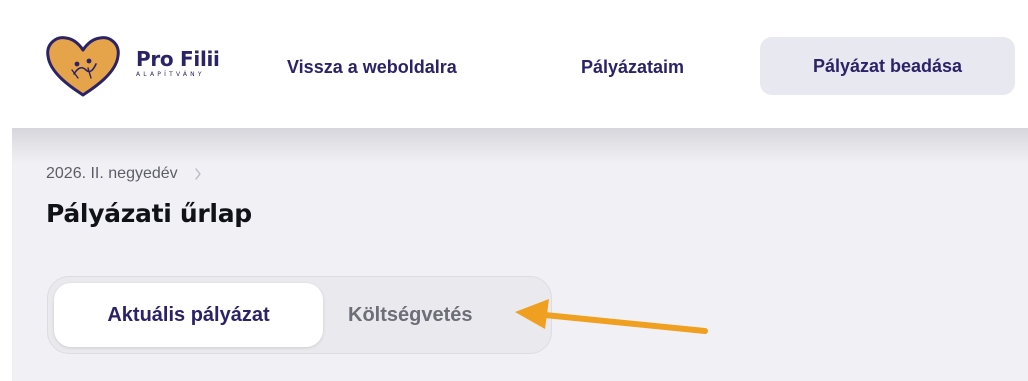 This screenshot has height=381, width=1028. I want to click on logo-subtitle: ALAPÍTVÁNY, so click(170, 74).